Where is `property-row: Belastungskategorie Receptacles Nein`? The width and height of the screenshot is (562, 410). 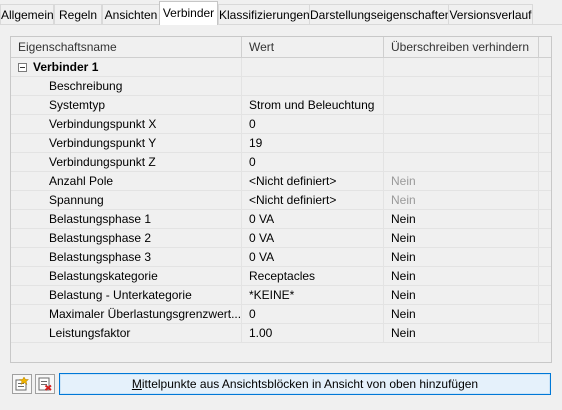 property-row: Belastungskategorie Receptacles Nein is located at coordinates (281, 276).